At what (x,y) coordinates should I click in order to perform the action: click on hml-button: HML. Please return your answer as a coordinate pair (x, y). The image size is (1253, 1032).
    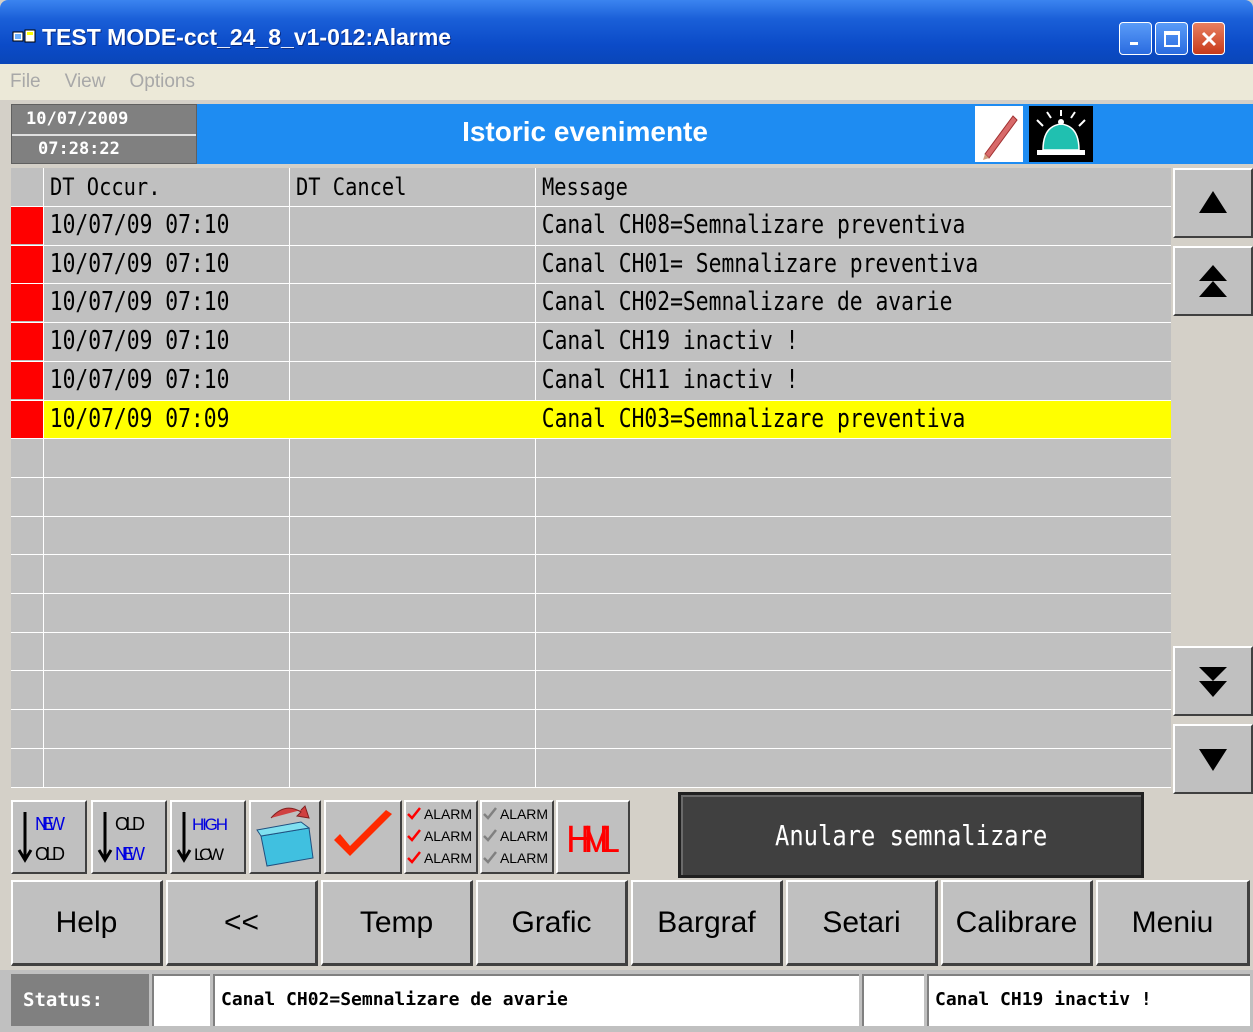
    Looking at the image, I should click on (593, 837).